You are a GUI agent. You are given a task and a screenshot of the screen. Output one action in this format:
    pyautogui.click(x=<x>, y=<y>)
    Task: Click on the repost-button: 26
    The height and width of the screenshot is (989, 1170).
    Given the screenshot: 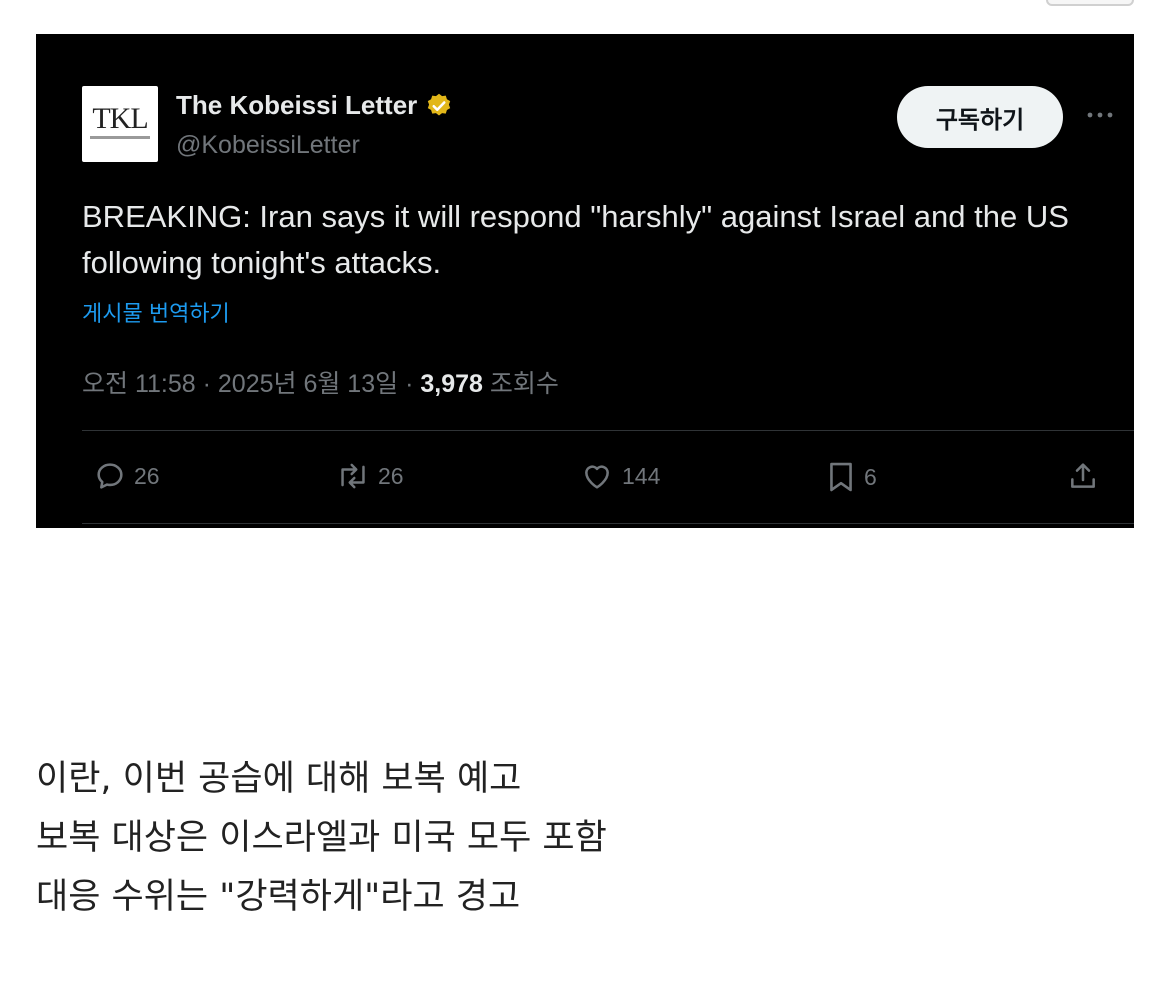 What is the action you would take?
    pyautogui.click(x=370, y=476)
    